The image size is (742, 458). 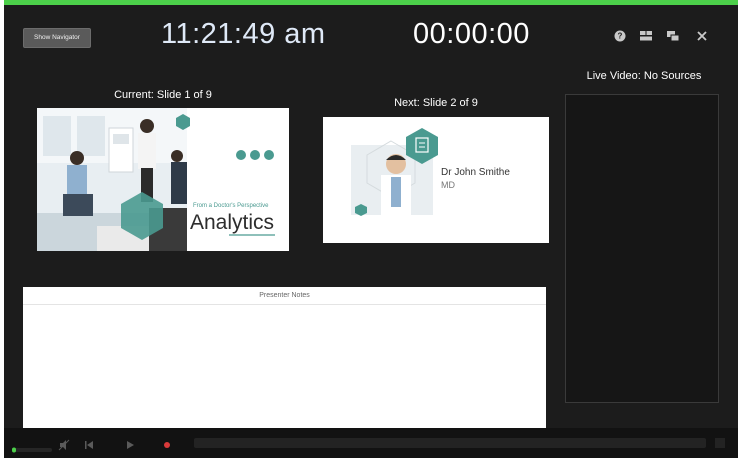 What do you see at coordinates (64, 444) in the screenshot?
I see `mute-icon` at bounding box center [64, 444].